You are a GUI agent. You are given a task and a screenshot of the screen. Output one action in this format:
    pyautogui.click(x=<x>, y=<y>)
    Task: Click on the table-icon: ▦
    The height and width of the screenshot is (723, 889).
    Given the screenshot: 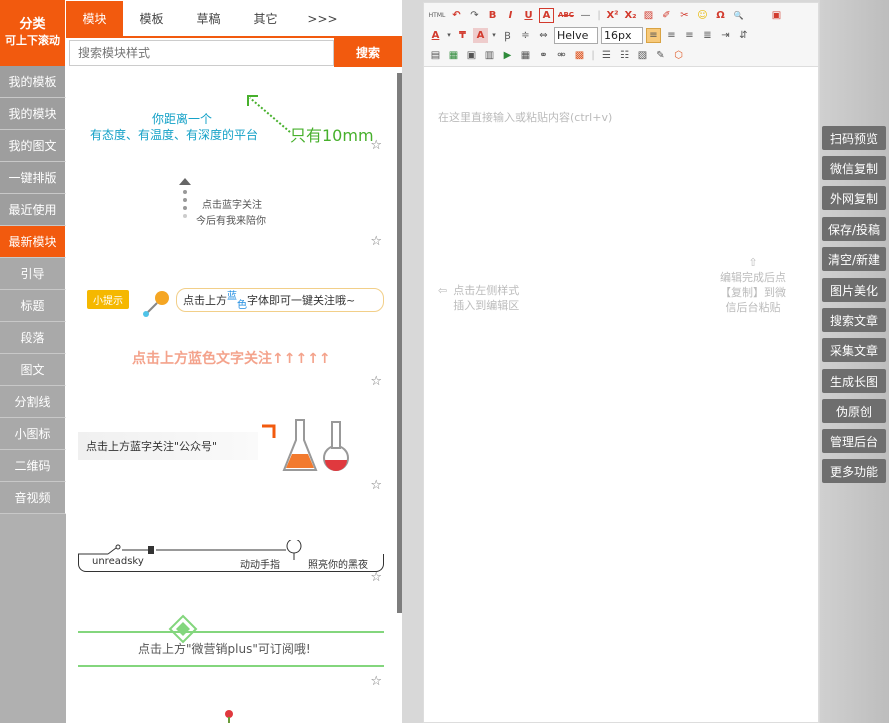 What is the action you would take?
    pyautogui.click(x=525, y=55)
    